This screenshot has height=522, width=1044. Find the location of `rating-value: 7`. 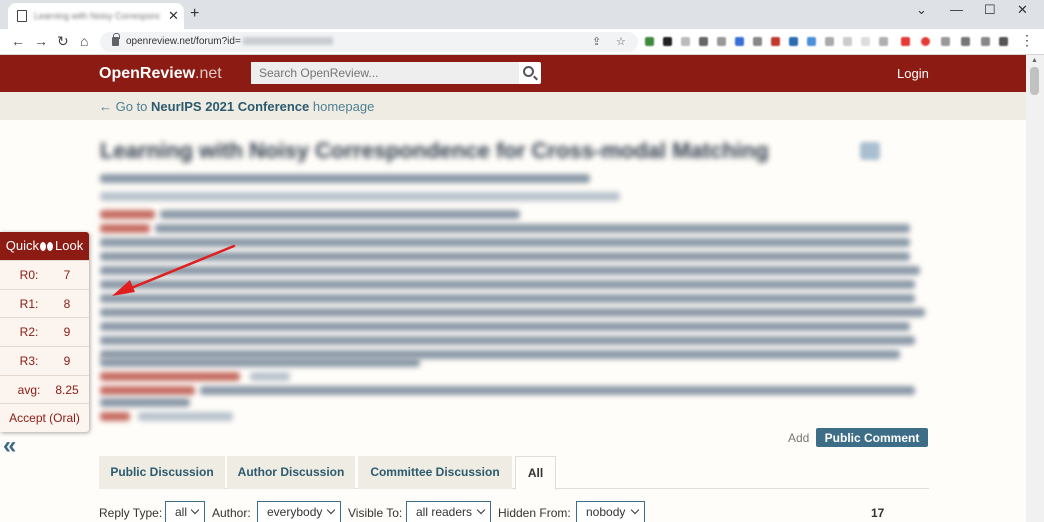

rating-value: 7 is located at coordinates (67, 275).